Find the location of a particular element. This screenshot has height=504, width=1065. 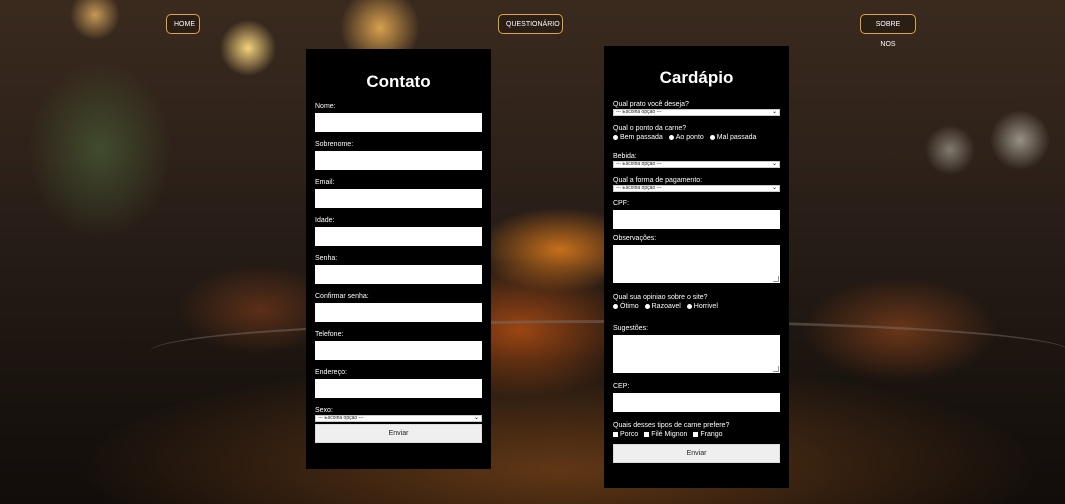

nome-input is located at coordinates (398, 122).